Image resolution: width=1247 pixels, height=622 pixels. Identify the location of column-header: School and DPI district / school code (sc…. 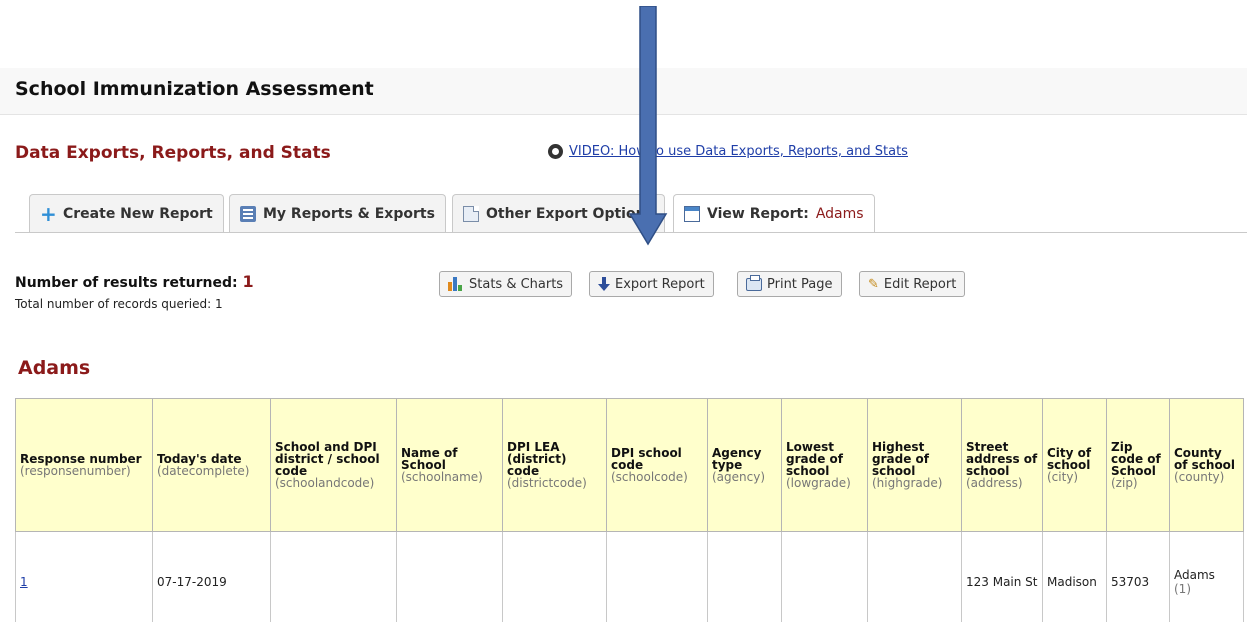
(333, 465).